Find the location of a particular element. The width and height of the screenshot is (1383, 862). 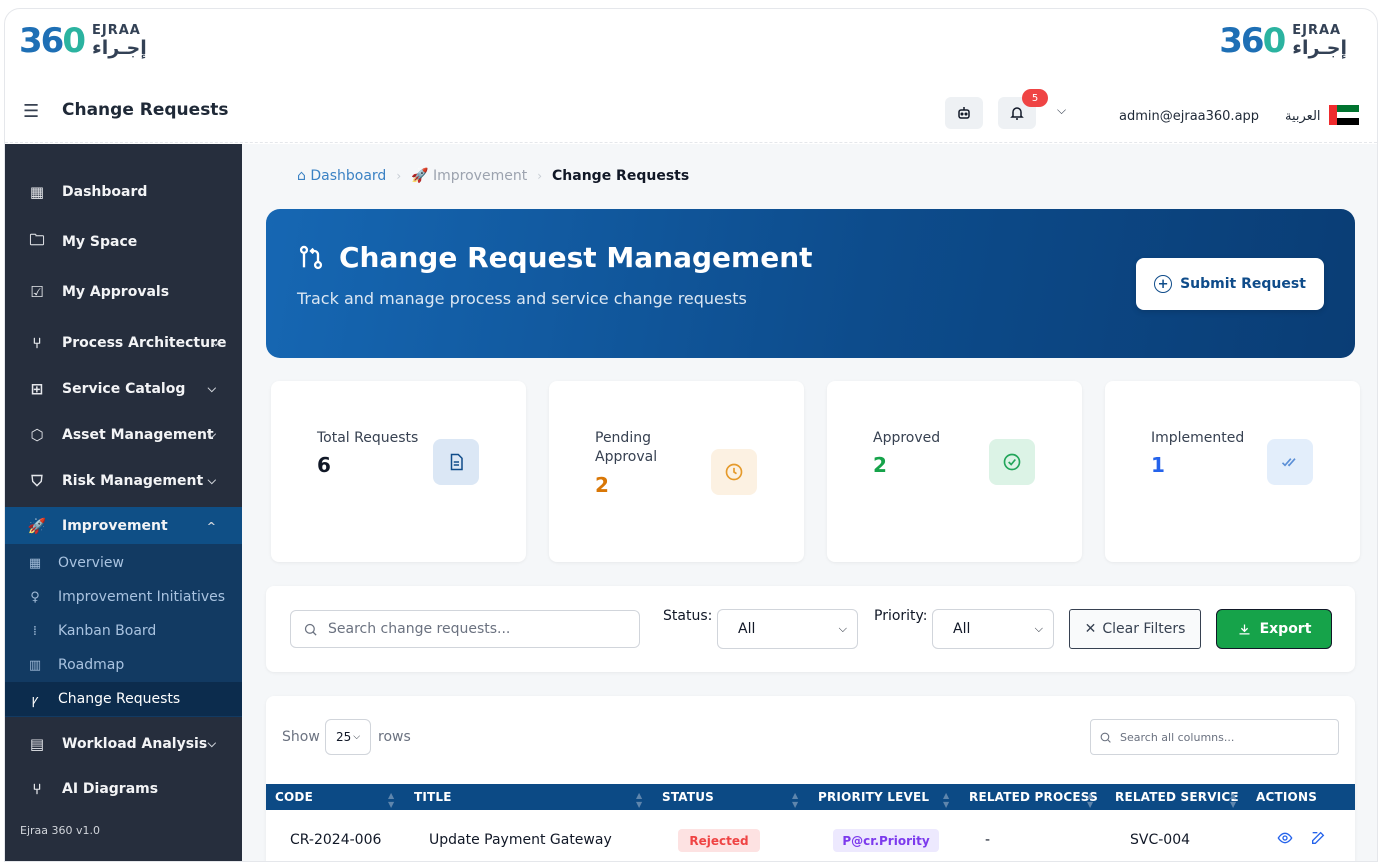

menu-toggle-icon: ☰ is located at coordinates (31, 111).